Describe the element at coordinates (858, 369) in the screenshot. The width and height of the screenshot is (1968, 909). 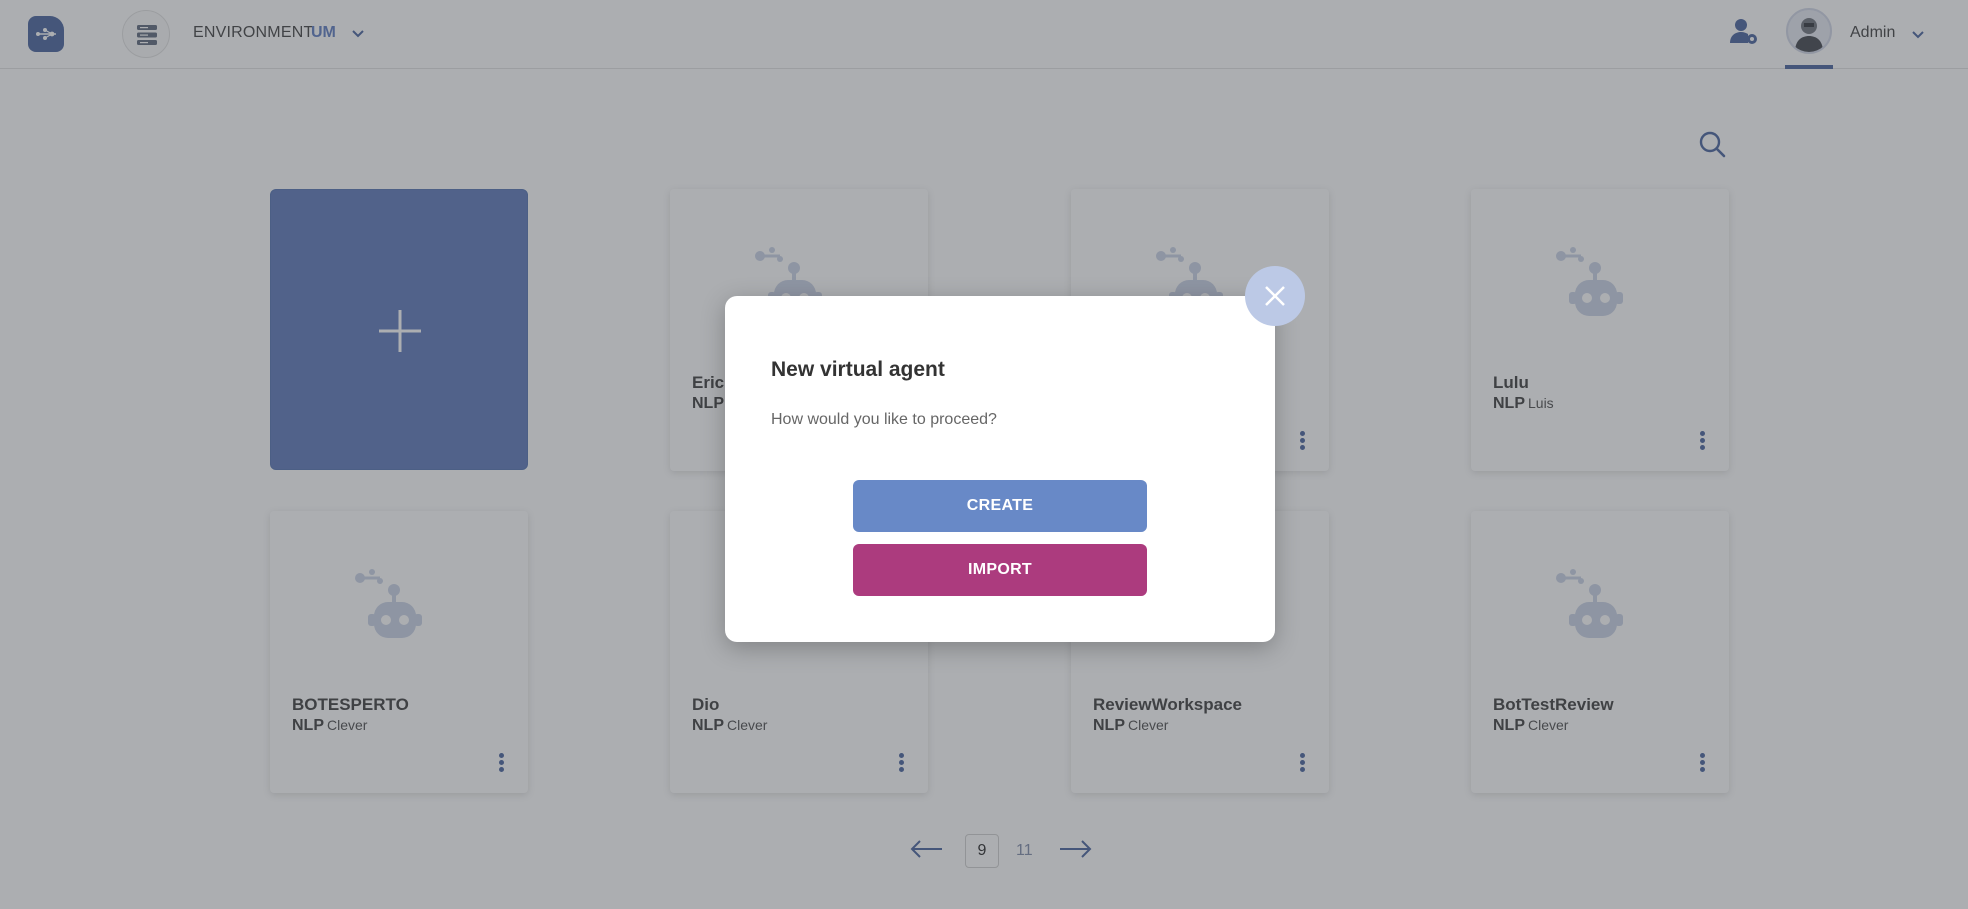
I see `dialog-title: New virtual agent` at that location.